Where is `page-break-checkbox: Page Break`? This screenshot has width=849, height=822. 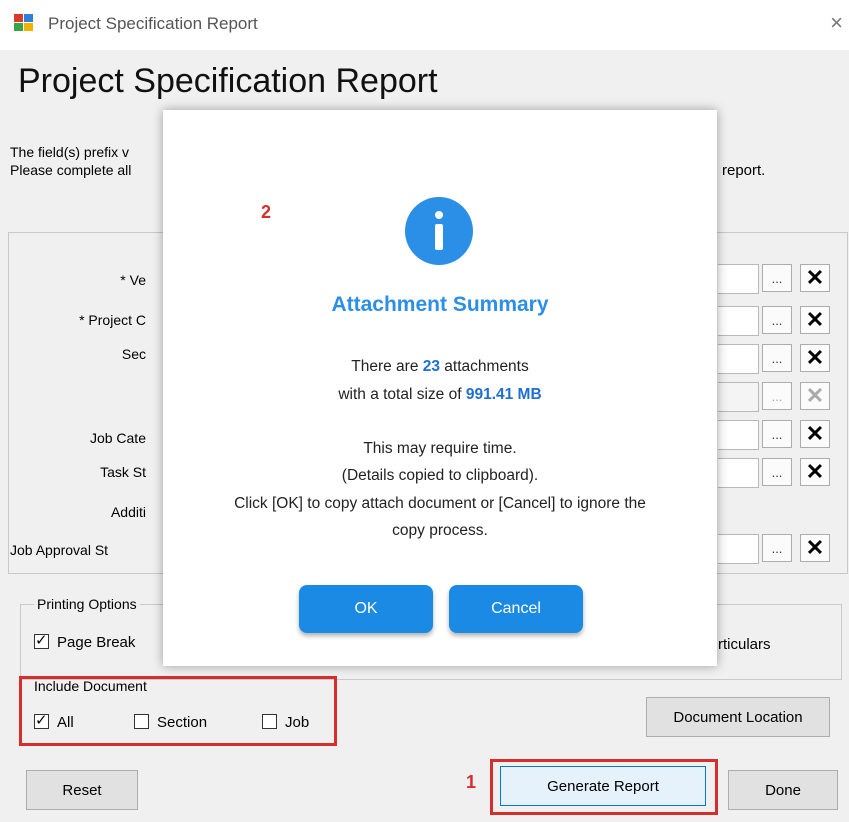
page-break-checkbox: Page Break is located at coordinates (85, 641).